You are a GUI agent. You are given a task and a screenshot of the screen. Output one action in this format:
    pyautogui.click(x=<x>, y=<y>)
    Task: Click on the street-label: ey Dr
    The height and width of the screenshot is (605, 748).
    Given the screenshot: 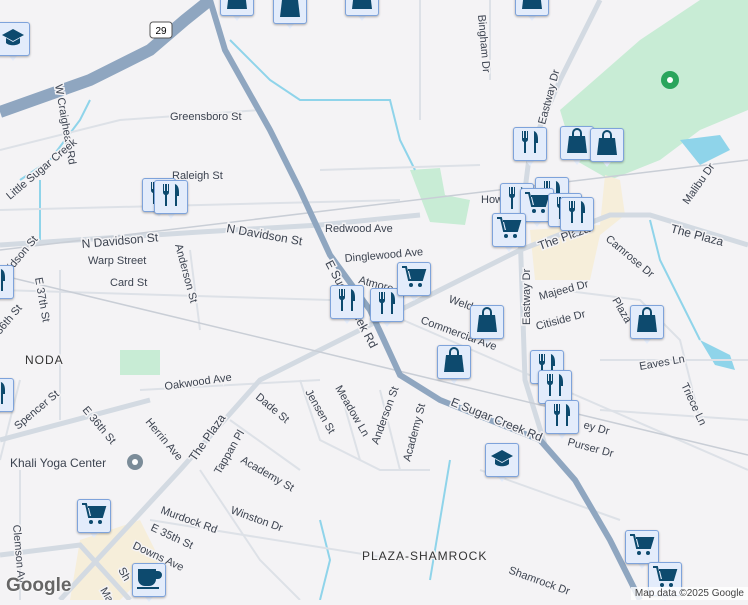 What is the action you would take?
    pyautogui.click(x=596, y=428)
    